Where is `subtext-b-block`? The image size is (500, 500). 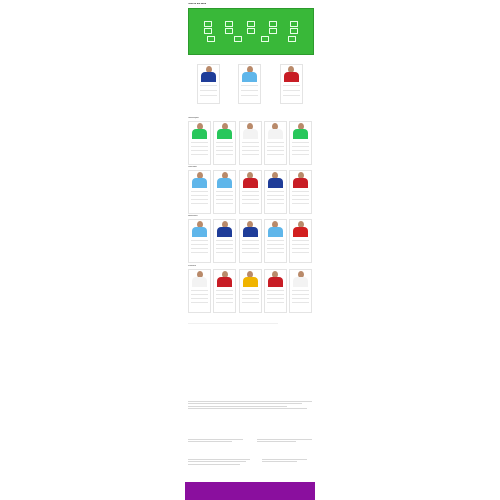 subtext-b-block is located at coordinates (284, 441).